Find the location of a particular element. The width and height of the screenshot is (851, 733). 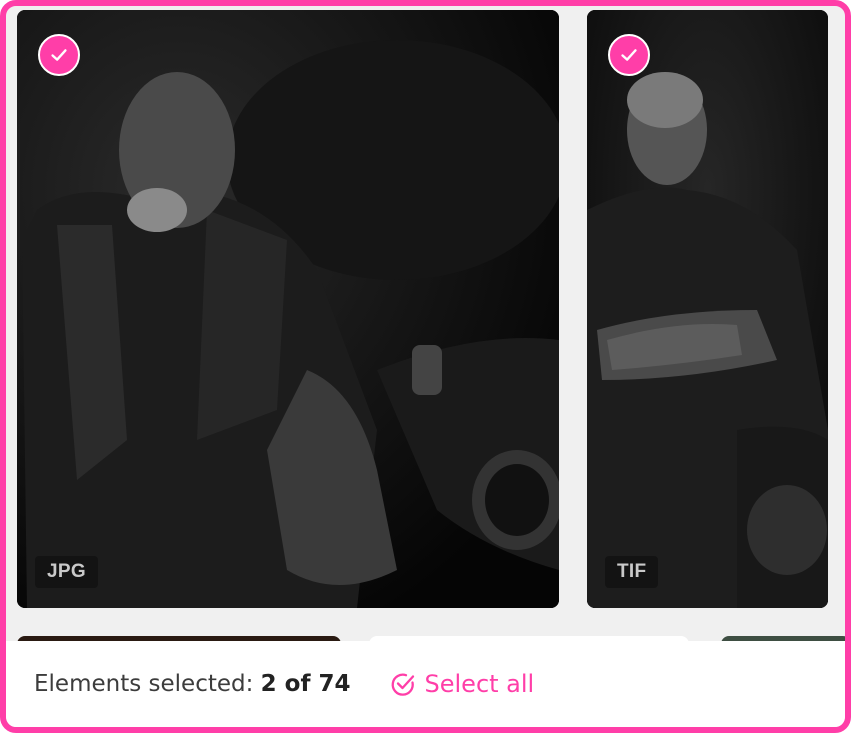

selection-status: Elements selected: 2 of 74 is located at coordinates (192, 684).